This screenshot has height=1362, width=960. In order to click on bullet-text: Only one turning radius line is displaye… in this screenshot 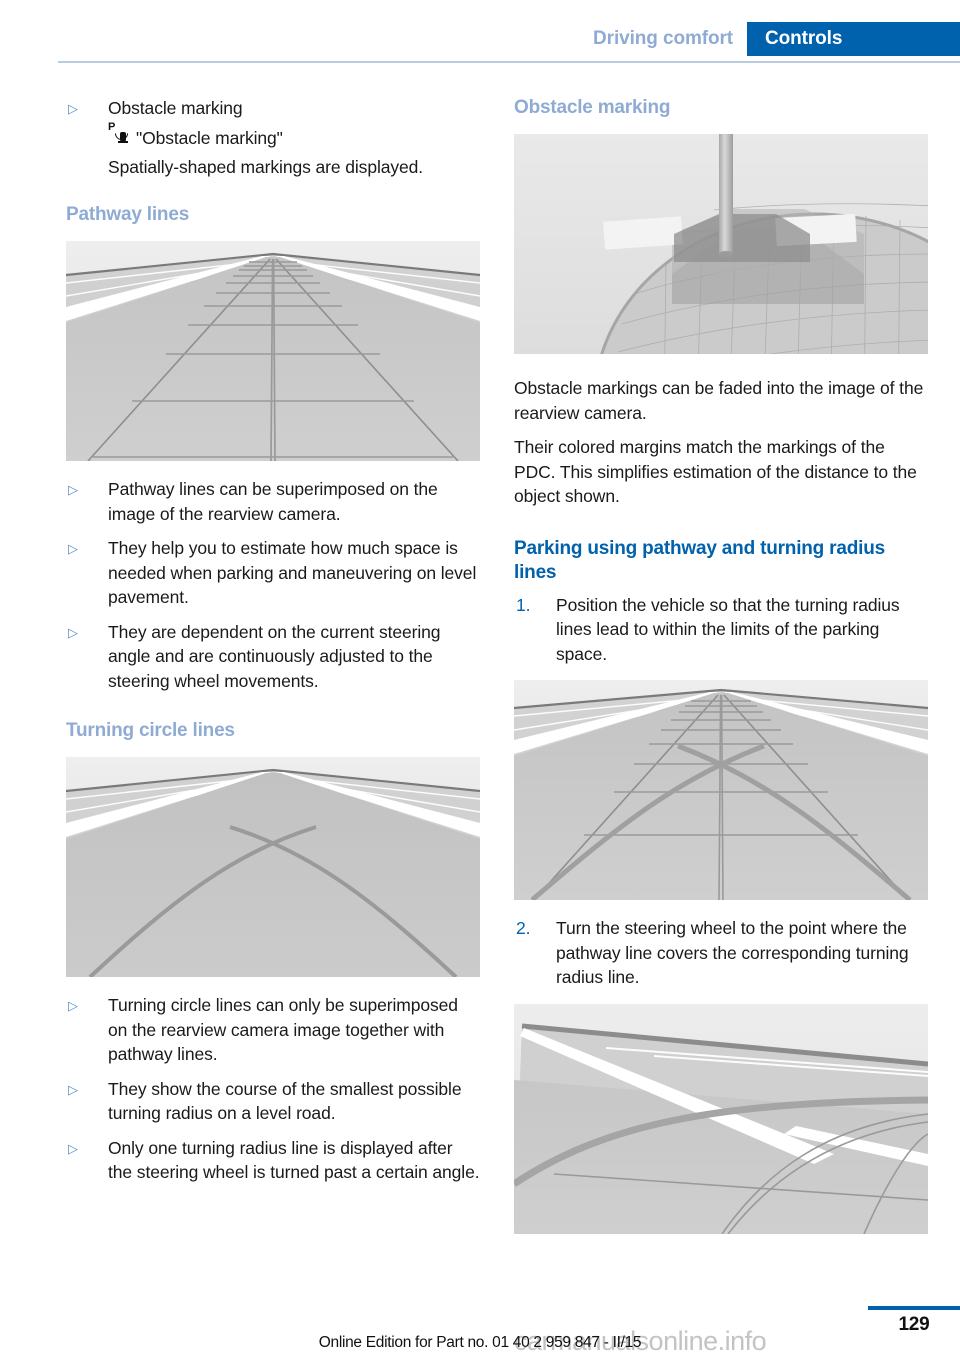, I will do `click(294, 1160)`.